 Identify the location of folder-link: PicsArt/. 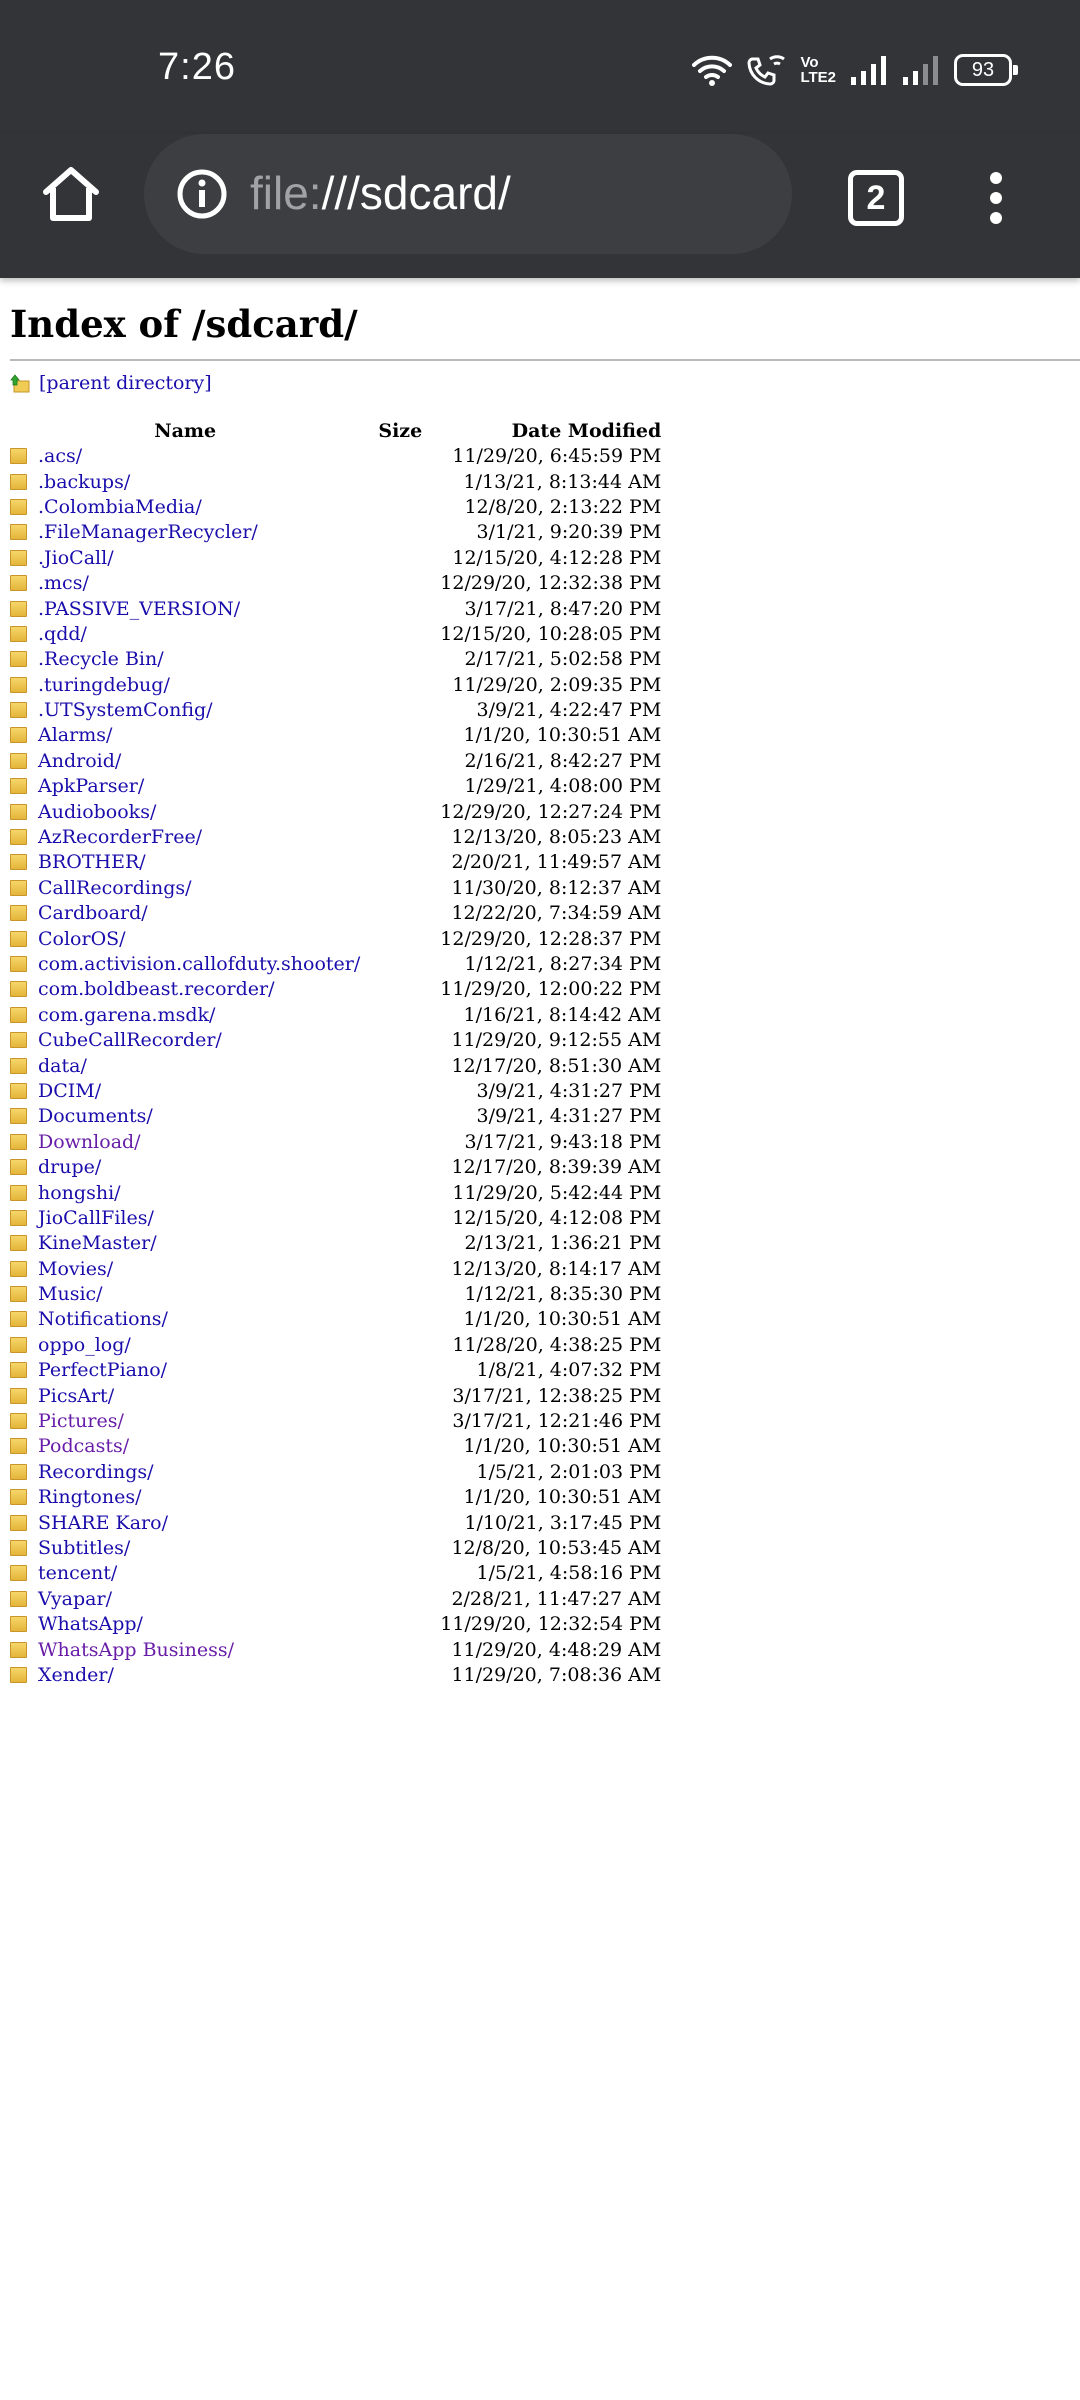
(76, 1396).